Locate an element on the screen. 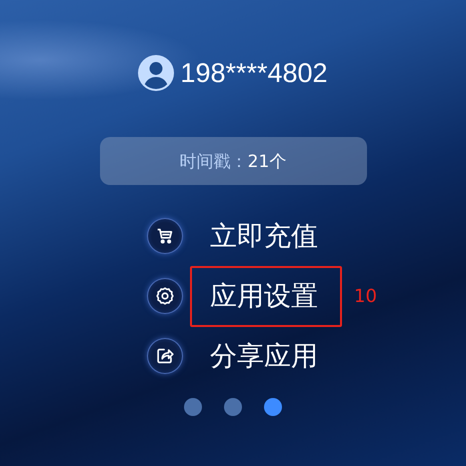 Image resolution: width=466 pixels, height=466 pixels. timestamp-label: 时间戳： is located at coordinates (214, 161).